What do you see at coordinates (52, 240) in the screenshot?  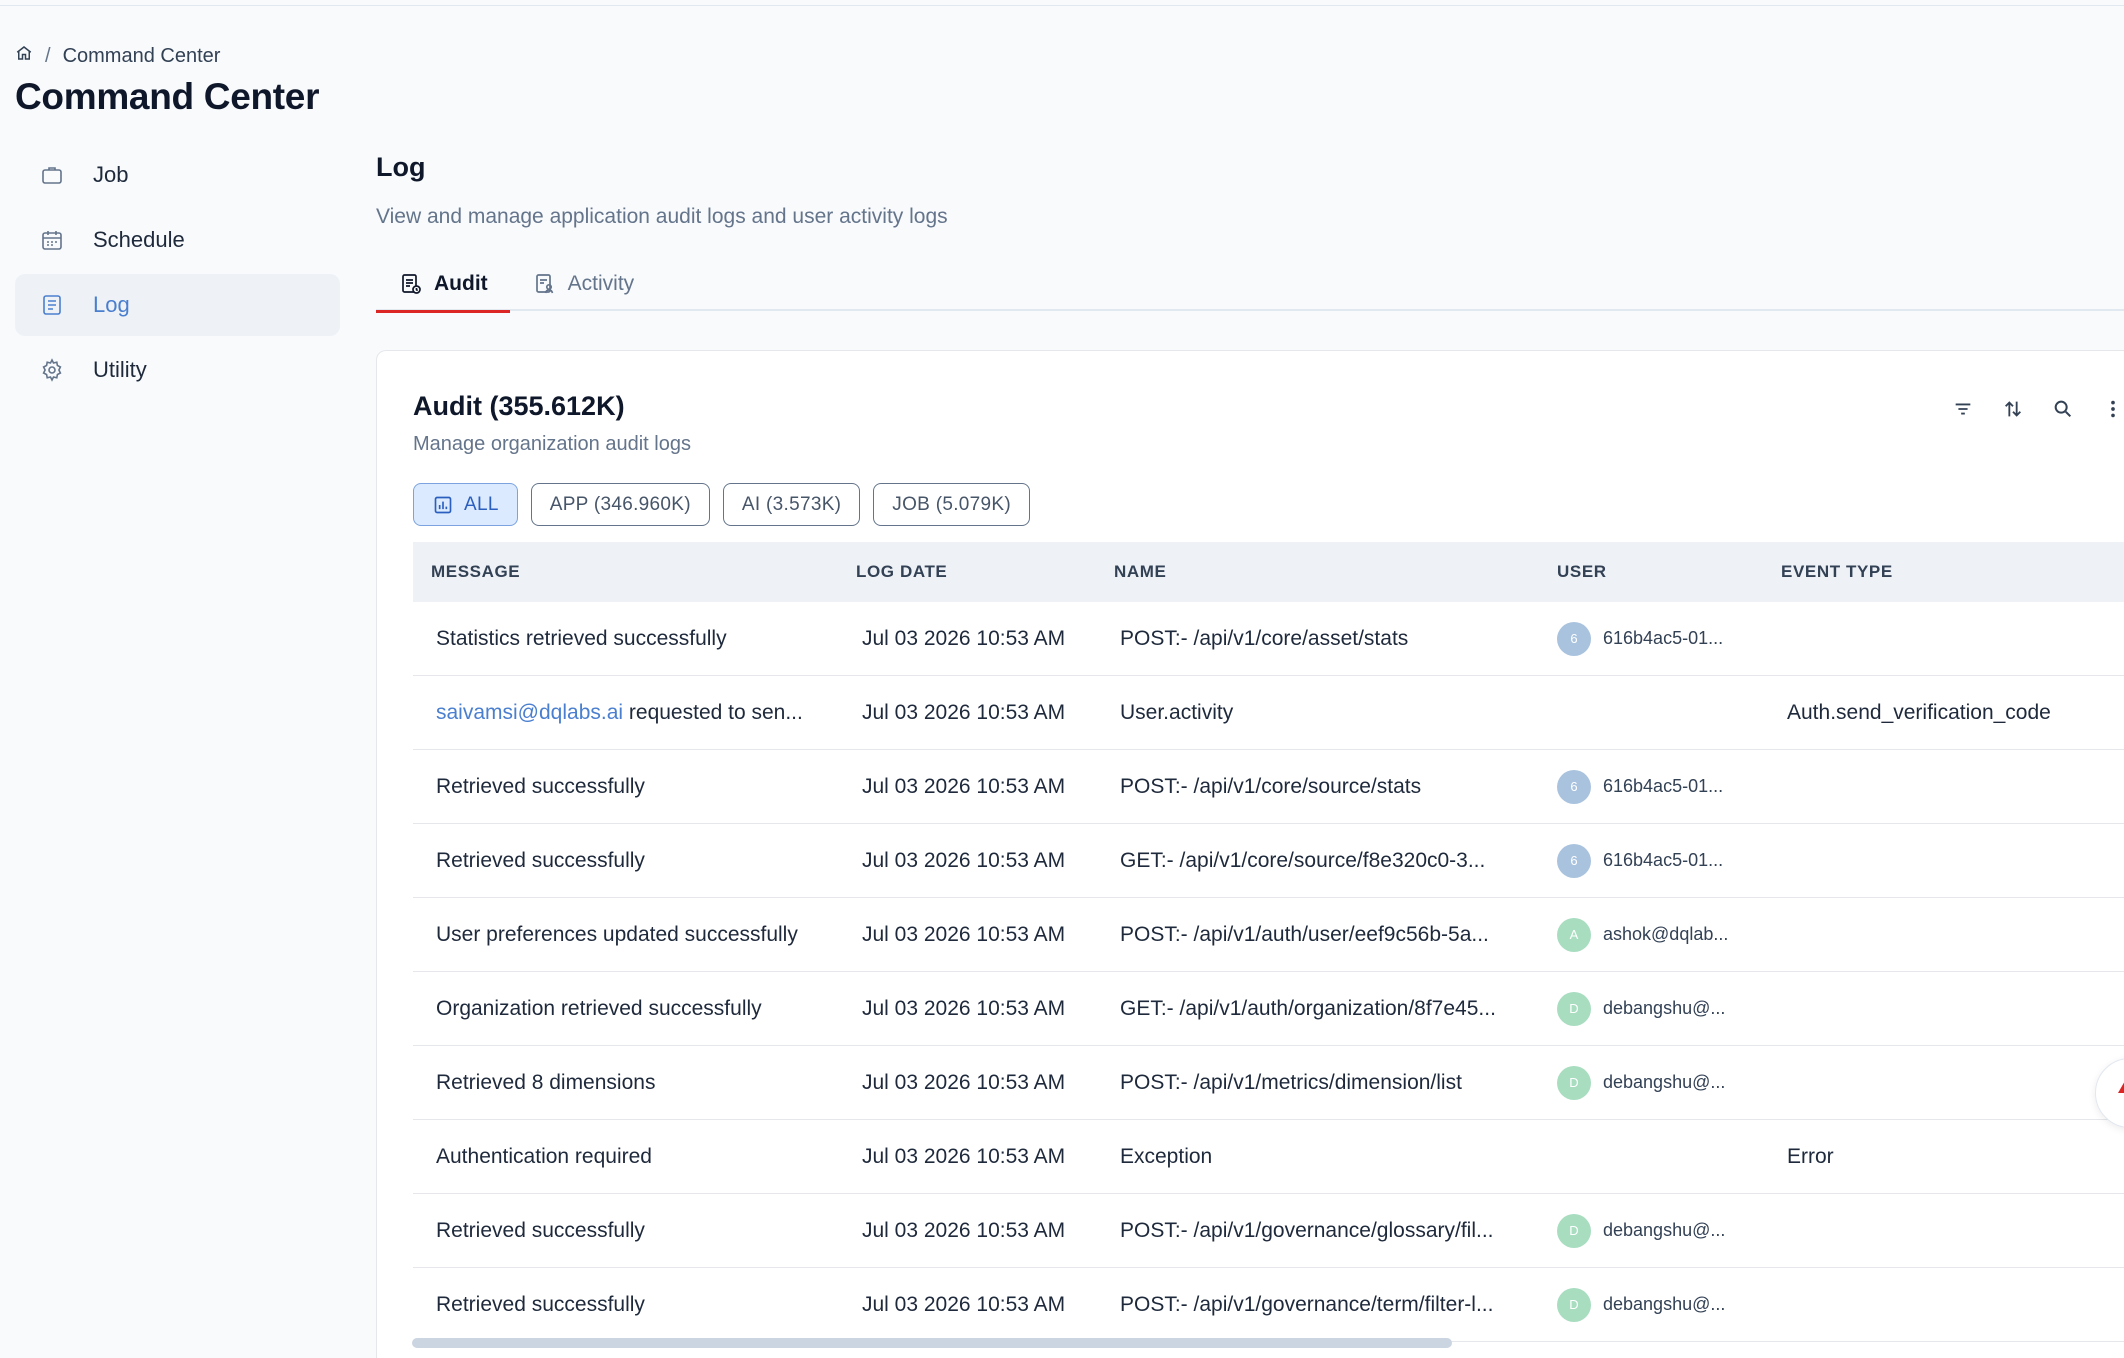 I see `calendar-icon` at bounding box center [52, 240].